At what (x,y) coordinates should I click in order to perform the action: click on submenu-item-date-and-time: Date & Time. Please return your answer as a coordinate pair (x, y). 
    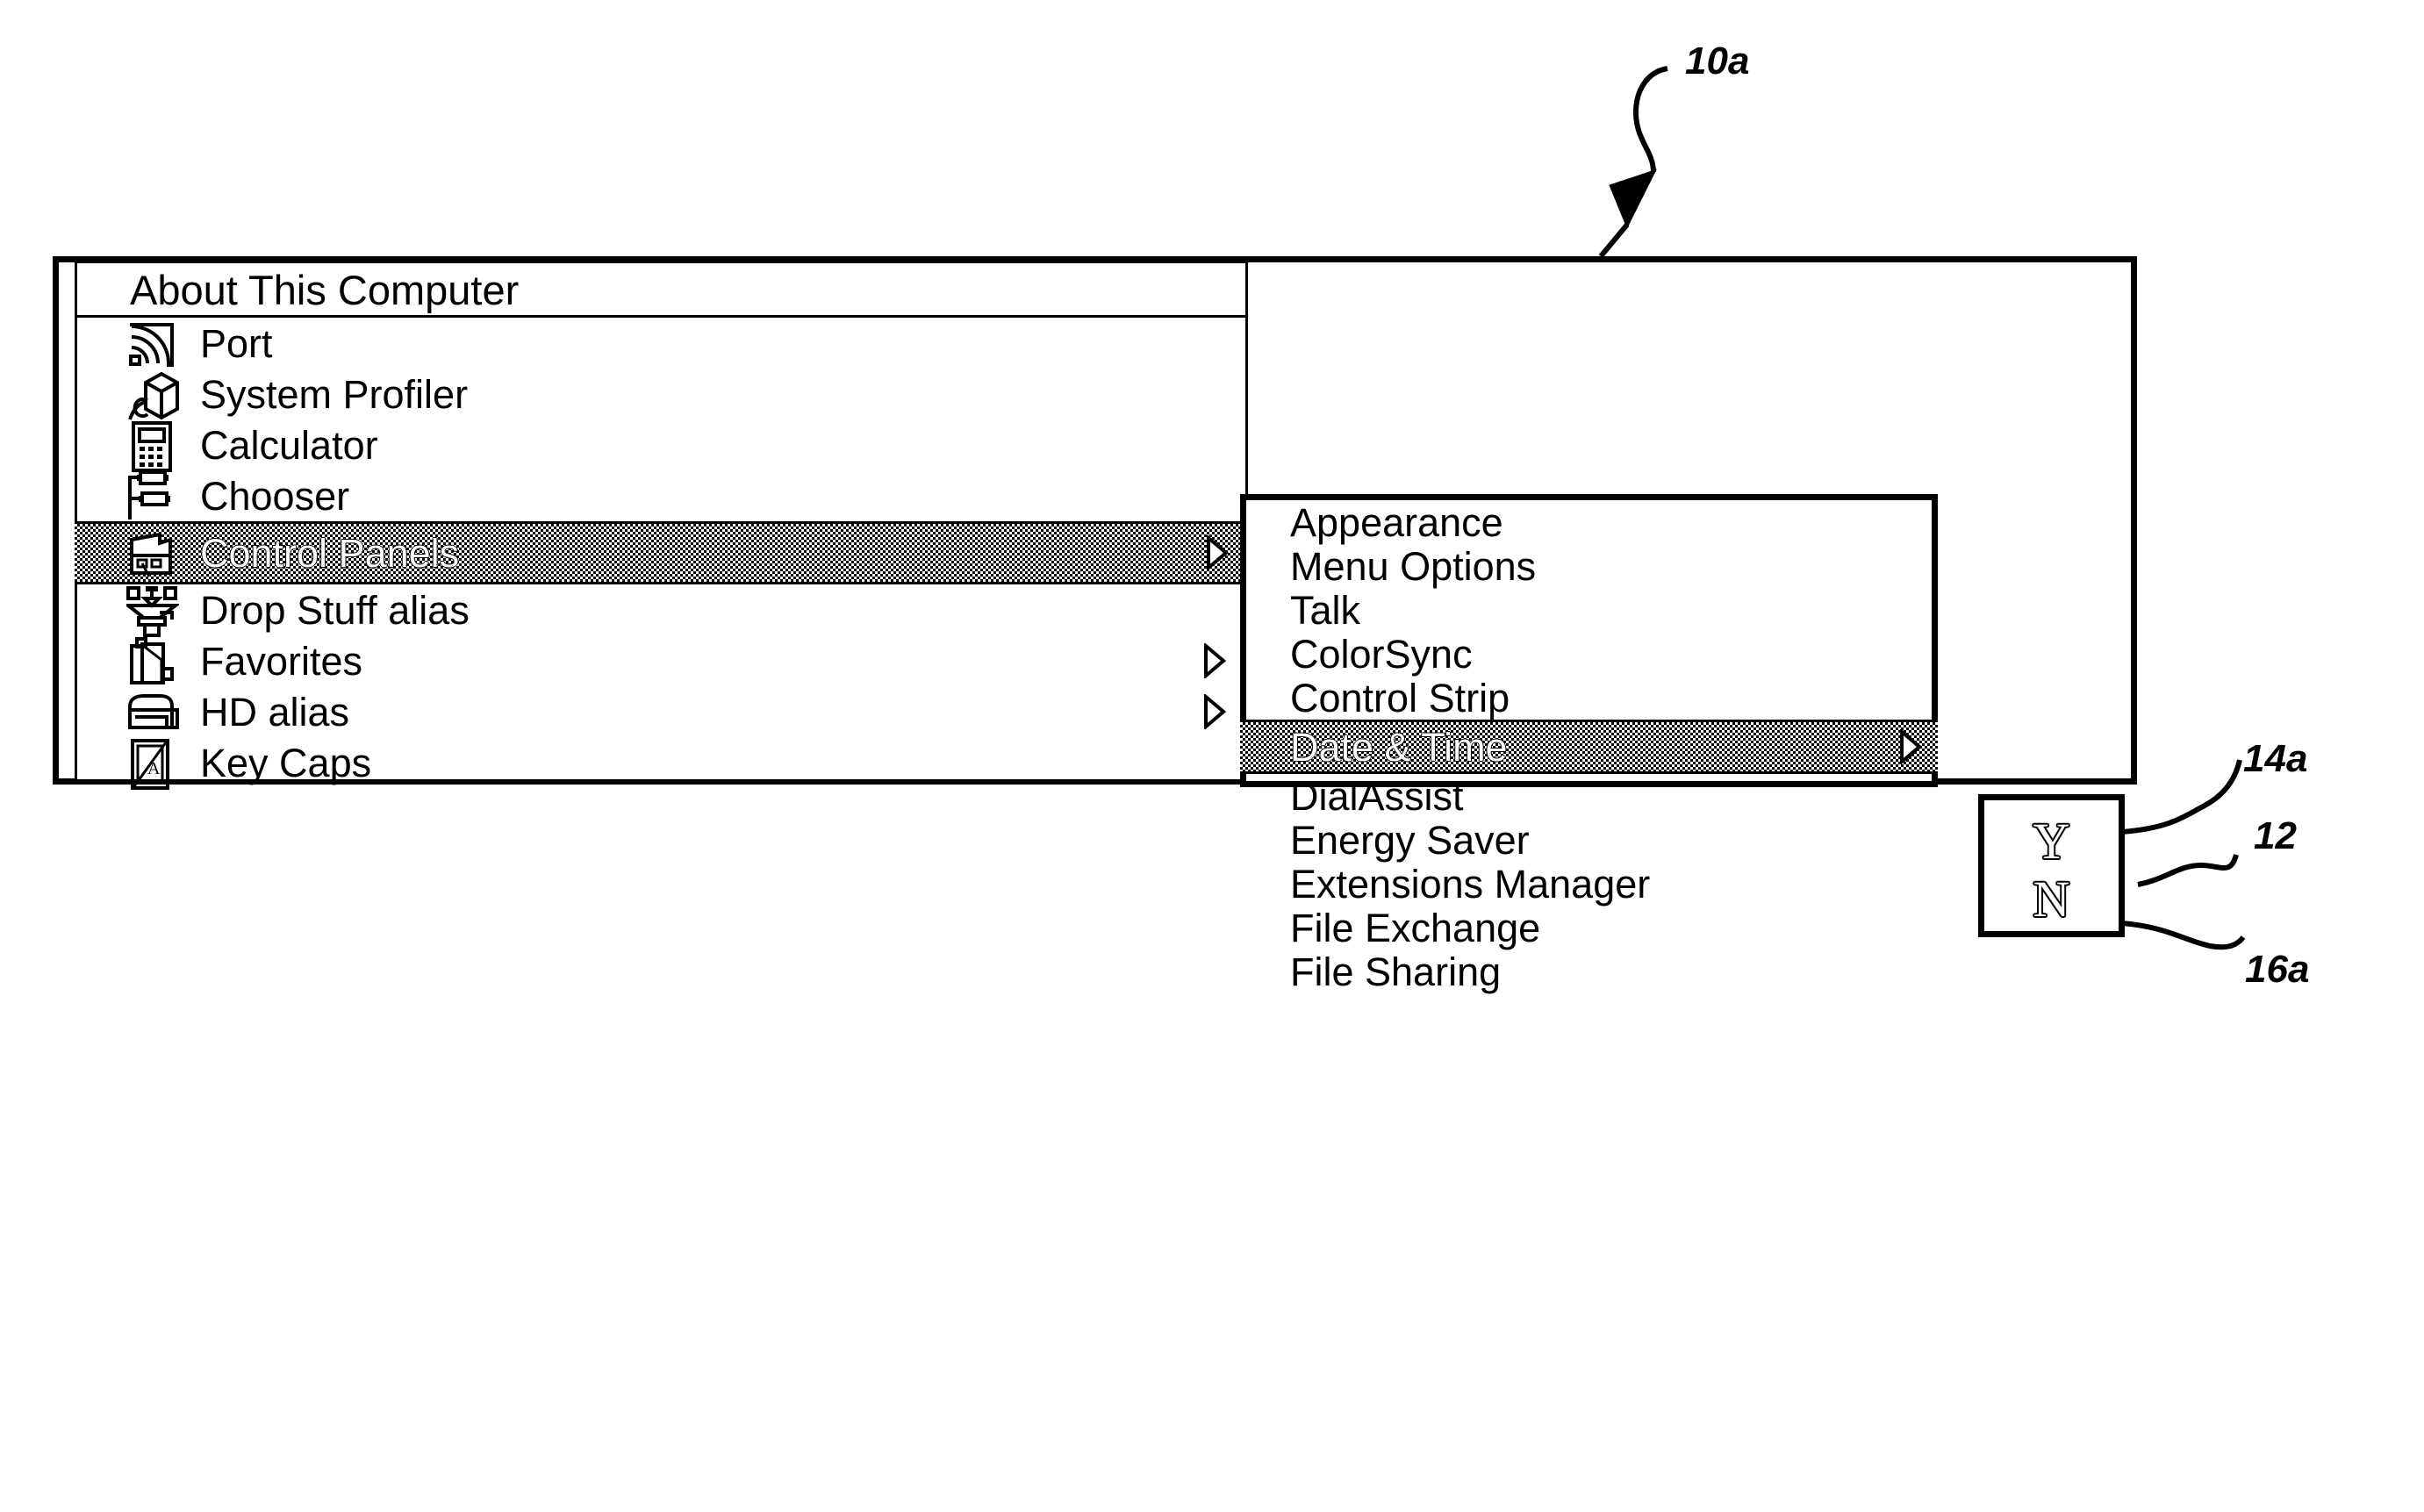
    Looking at the image, I should click on (1589, 747).